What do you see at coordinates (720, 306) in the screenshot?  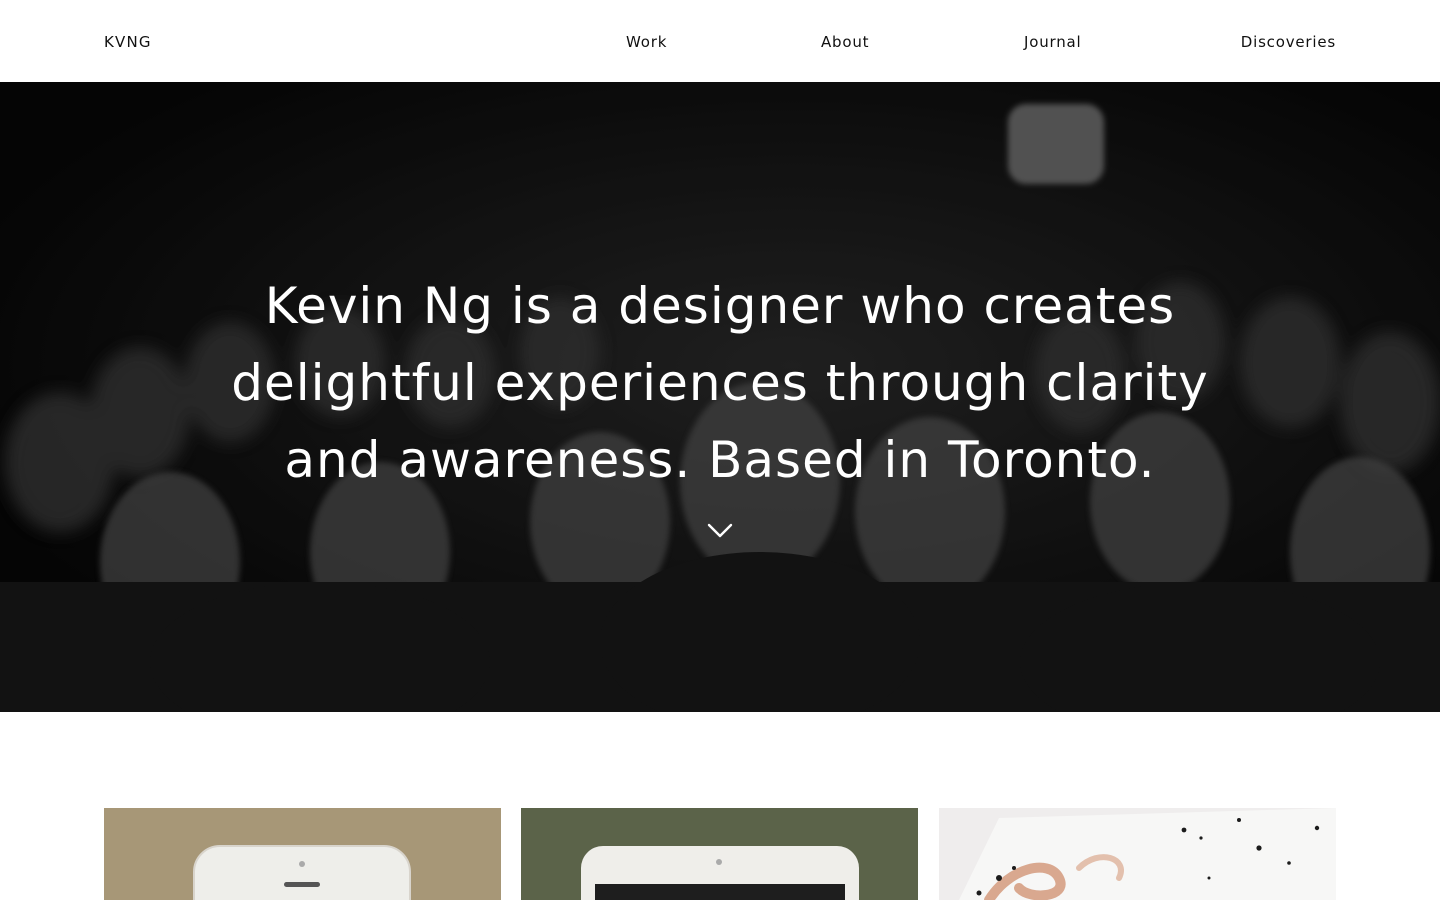 I see `hero-headline-line-1: Kevin Ng is a designer who creates` at bounding box center [720, 306].